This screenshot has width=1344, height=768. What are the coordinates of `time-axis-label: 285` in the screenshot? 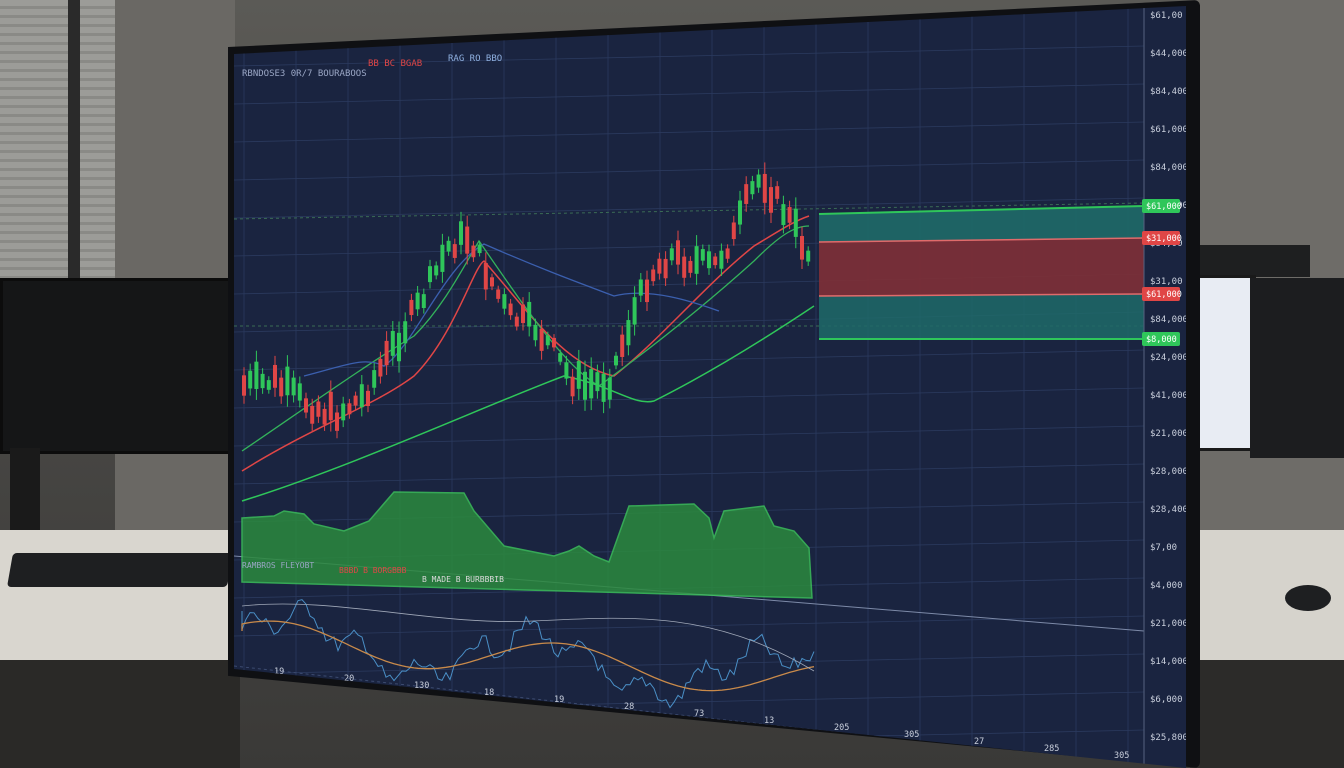 It's located at (1051, 749).